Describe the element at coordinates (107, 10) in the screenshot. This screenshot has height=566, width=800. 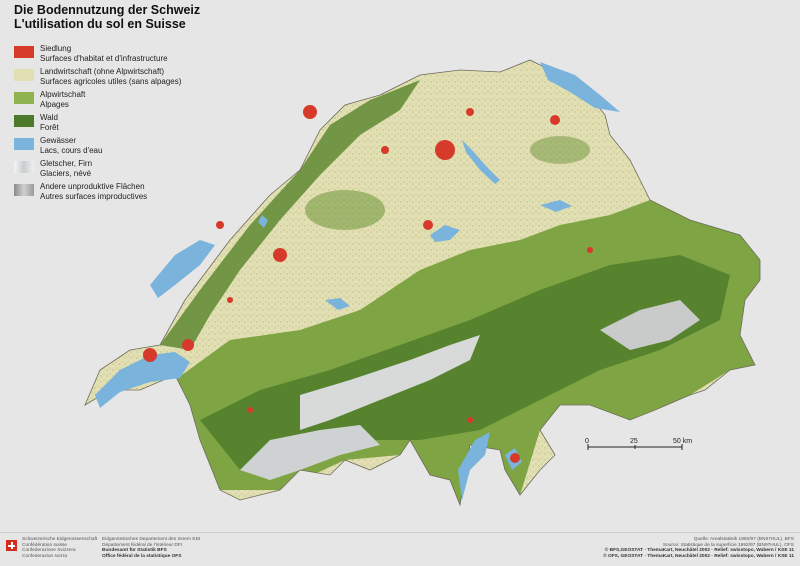
I see `title-german: Die Bodennutzung der Schweiz` at that location.